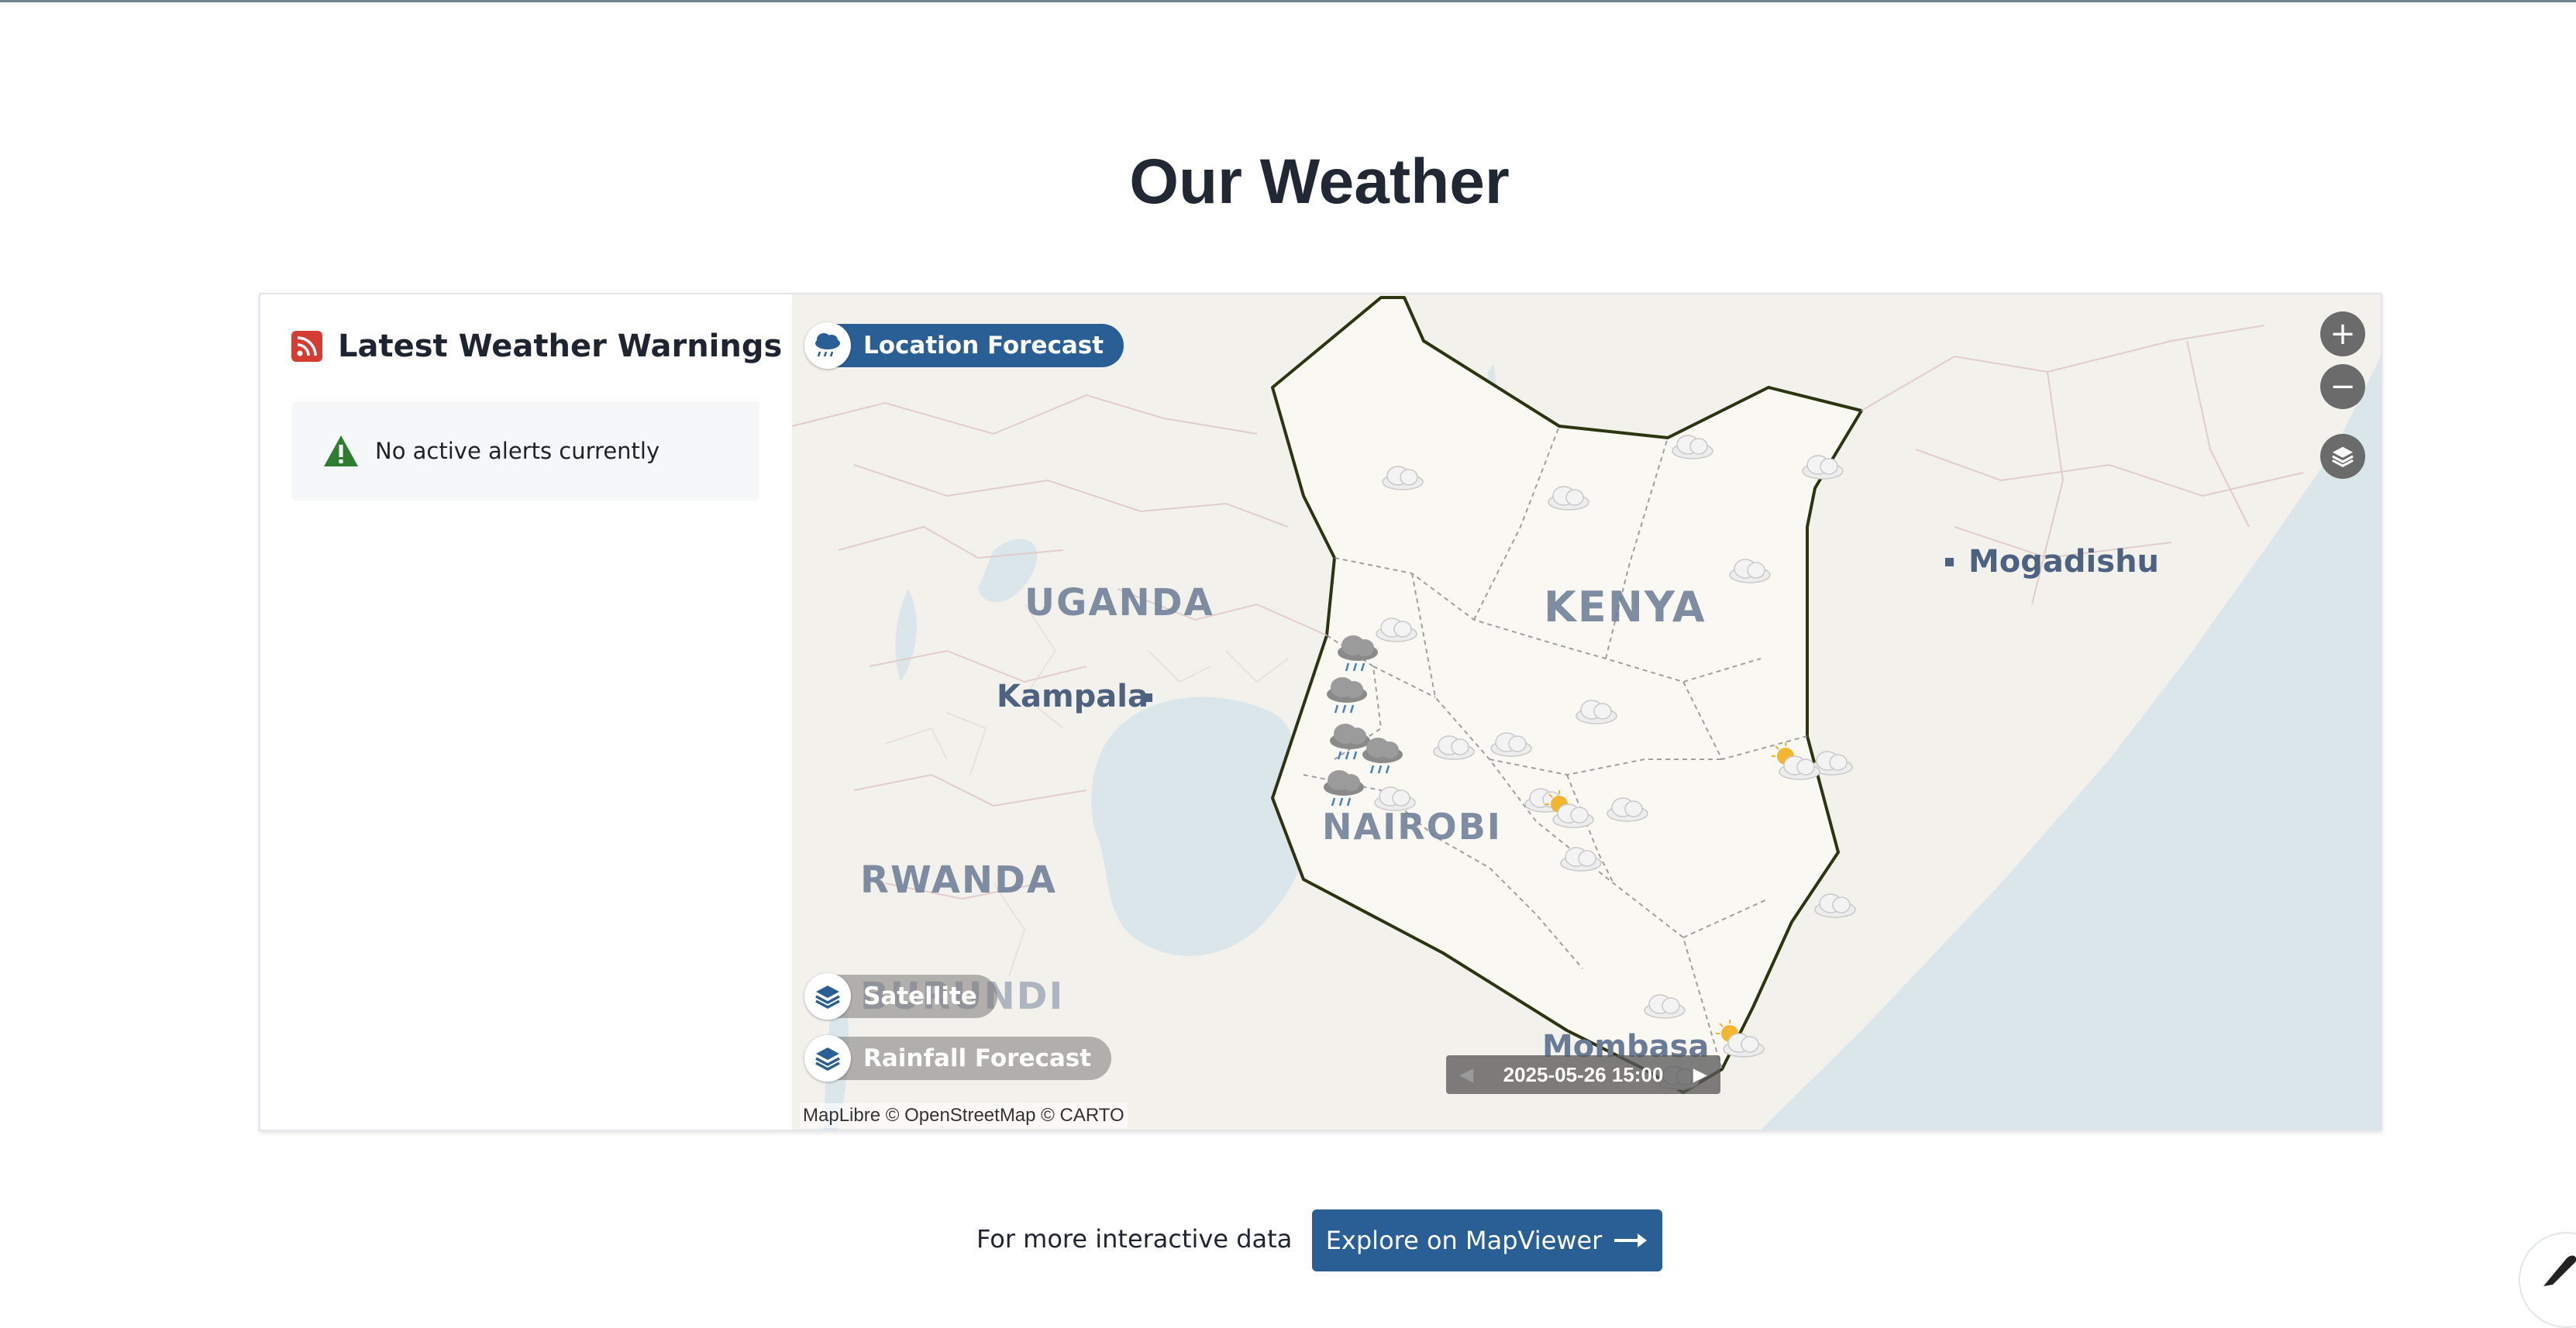 Image resolution: width=2576 pixels, height=1328 pixels. I want to click on satellite-label: Satellite, so click(920, 996).